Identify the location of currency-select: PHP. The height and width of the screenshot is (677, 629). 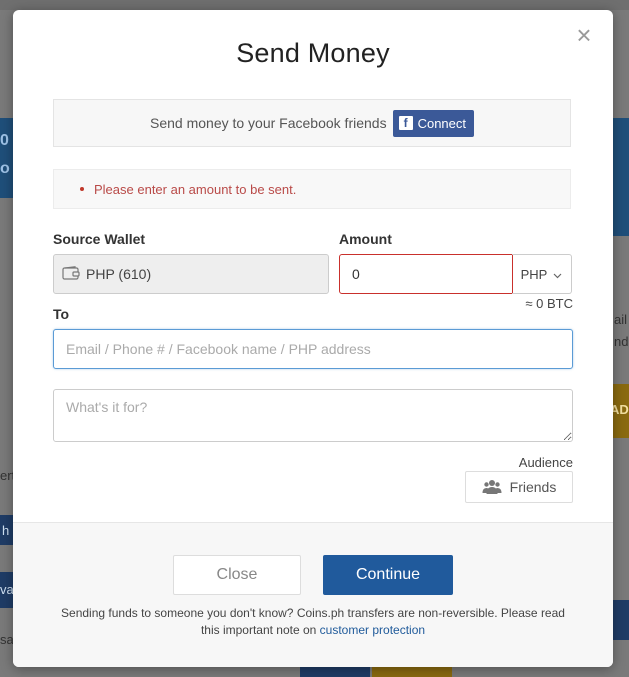
(542, 274).